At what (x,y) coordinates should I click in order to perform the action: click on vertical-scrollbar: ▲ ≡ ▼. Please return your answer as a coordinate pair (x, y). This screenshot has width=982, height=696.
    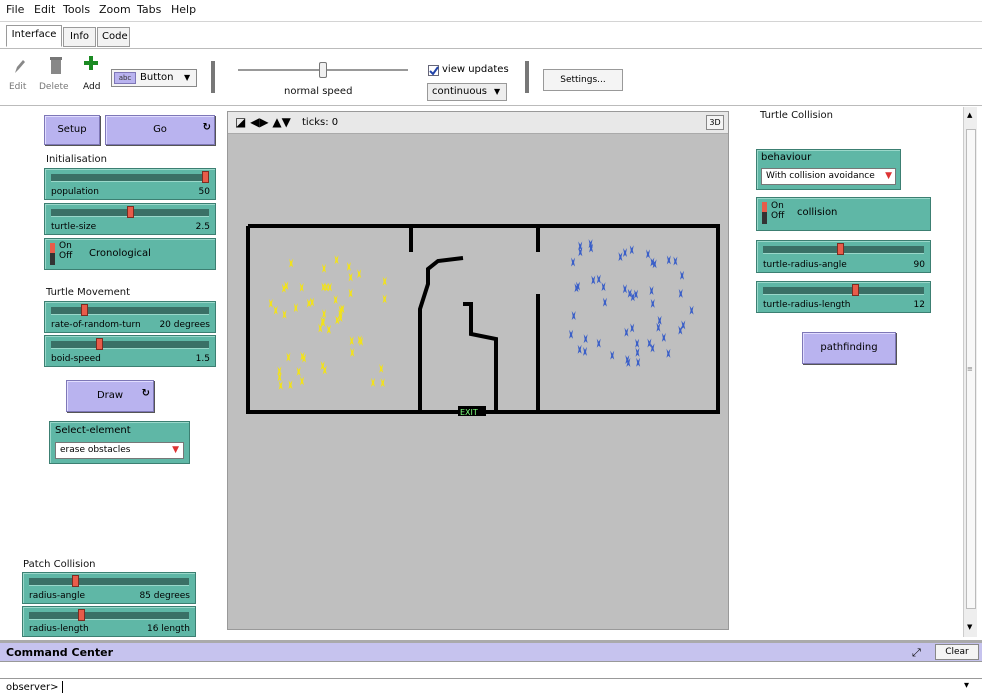
    Looking at the image, I should click on (970, 372).